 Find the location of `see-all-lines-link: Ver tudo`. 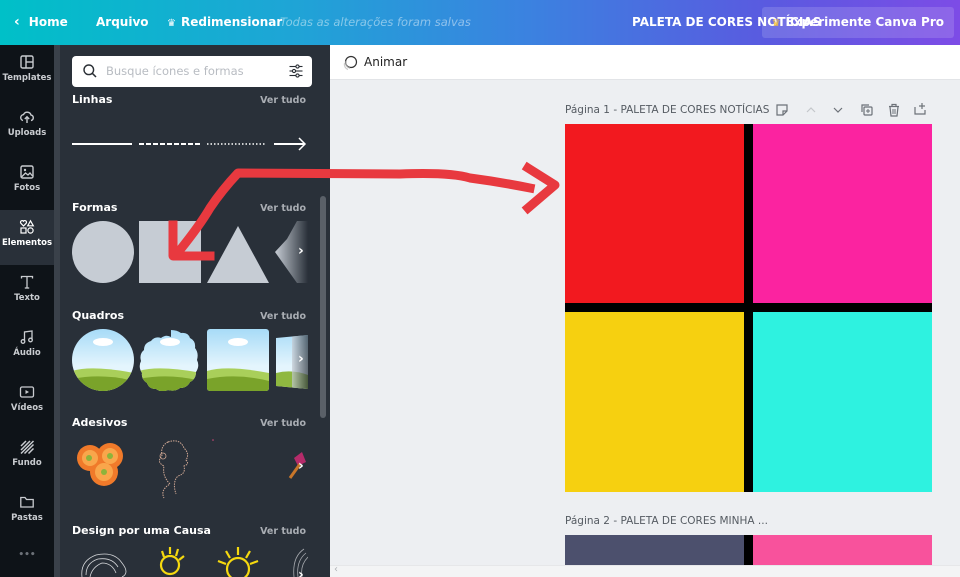

see-all-lines-link: Ver tudo is located at coordinates (283, 100).